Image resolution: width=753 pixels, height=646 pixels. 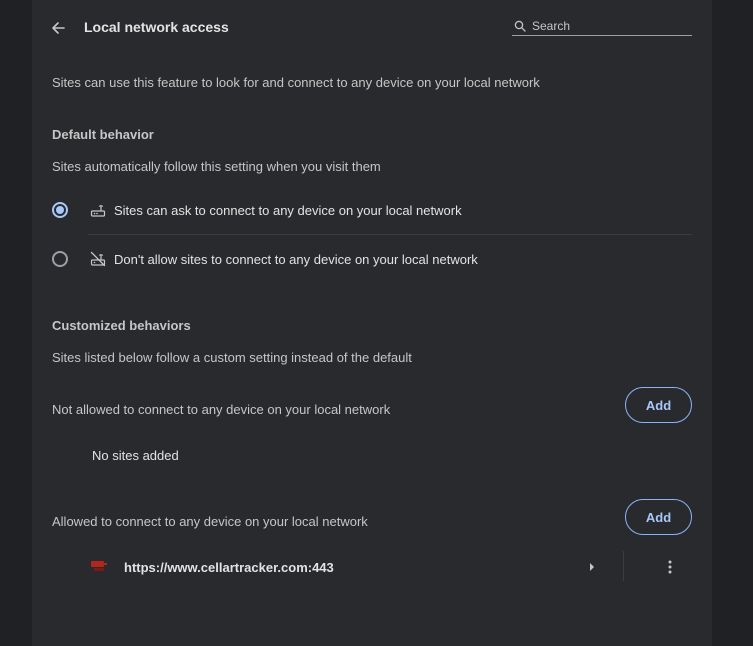 I want to click on search-icon, so click(x=520, y=26).